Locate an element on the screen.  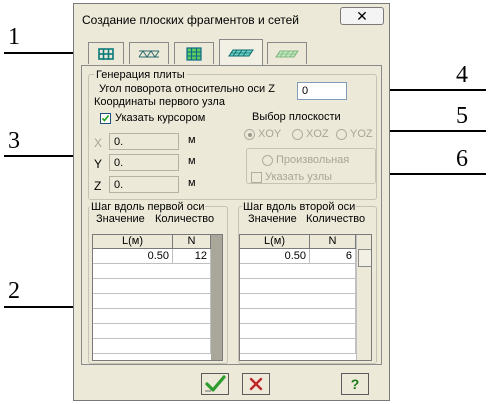
checkmark-icon is located at coordinates (105, 118).